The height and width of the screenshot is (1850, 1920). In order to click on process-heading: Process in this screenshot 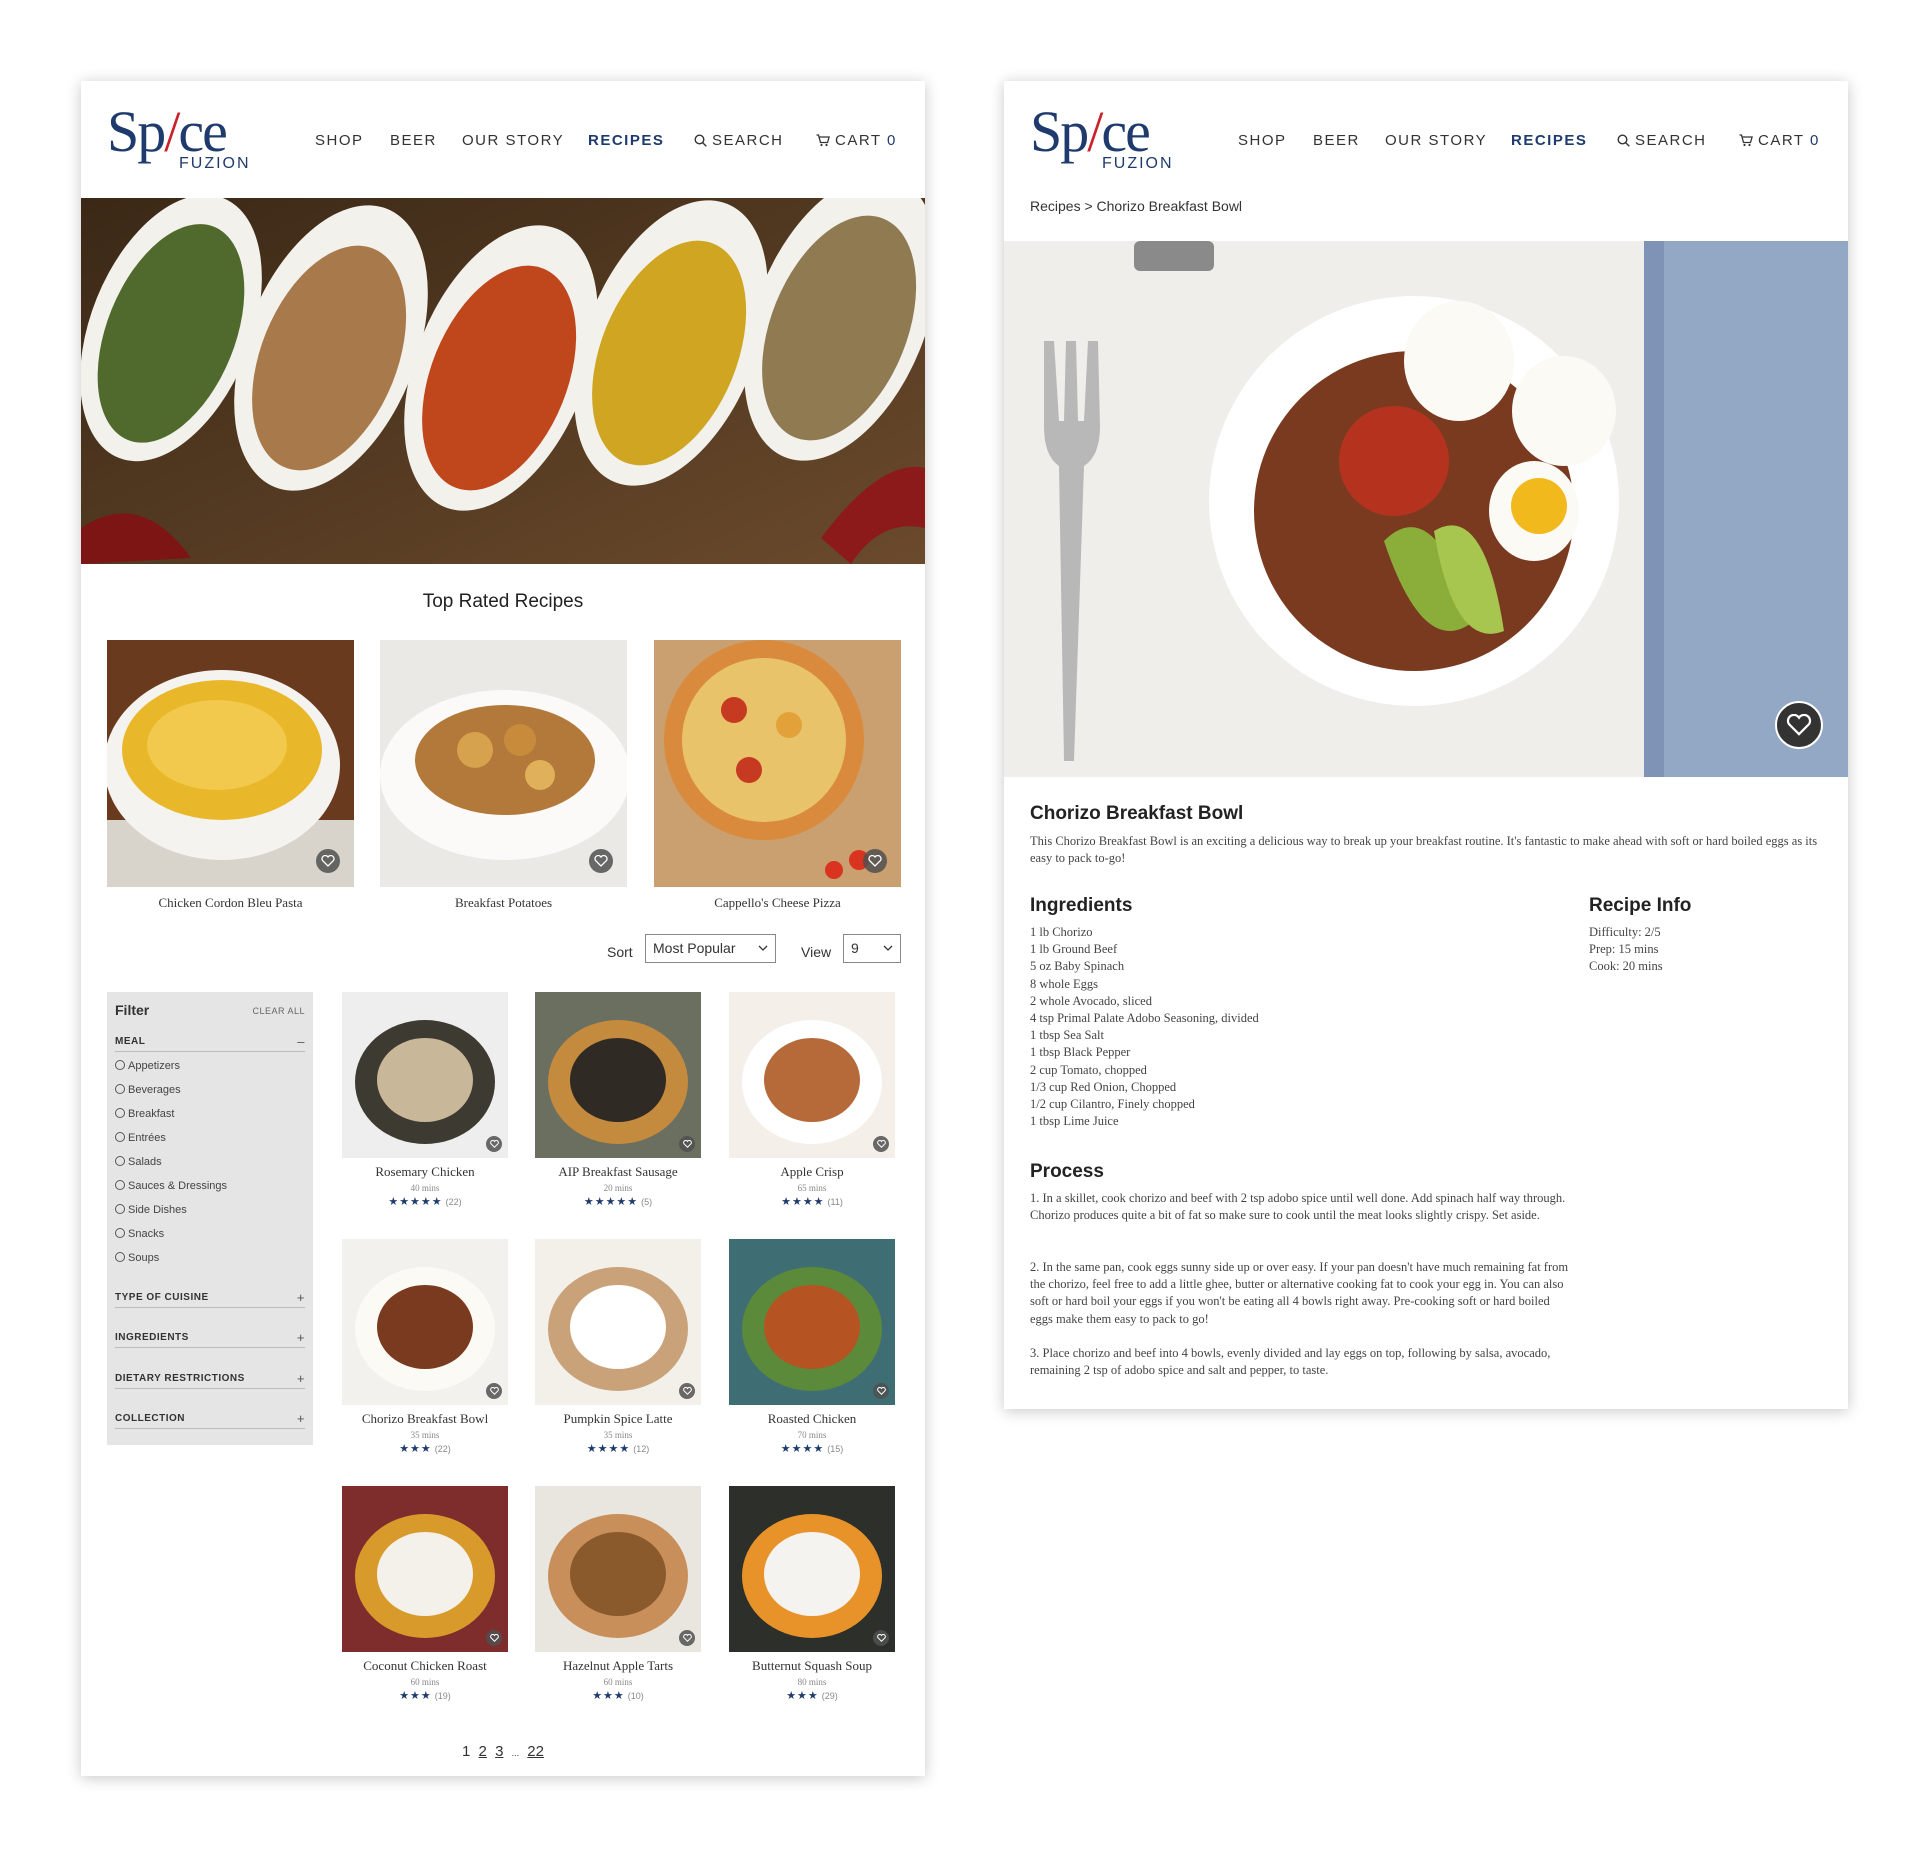, I will do `click(1067, 1171)`.